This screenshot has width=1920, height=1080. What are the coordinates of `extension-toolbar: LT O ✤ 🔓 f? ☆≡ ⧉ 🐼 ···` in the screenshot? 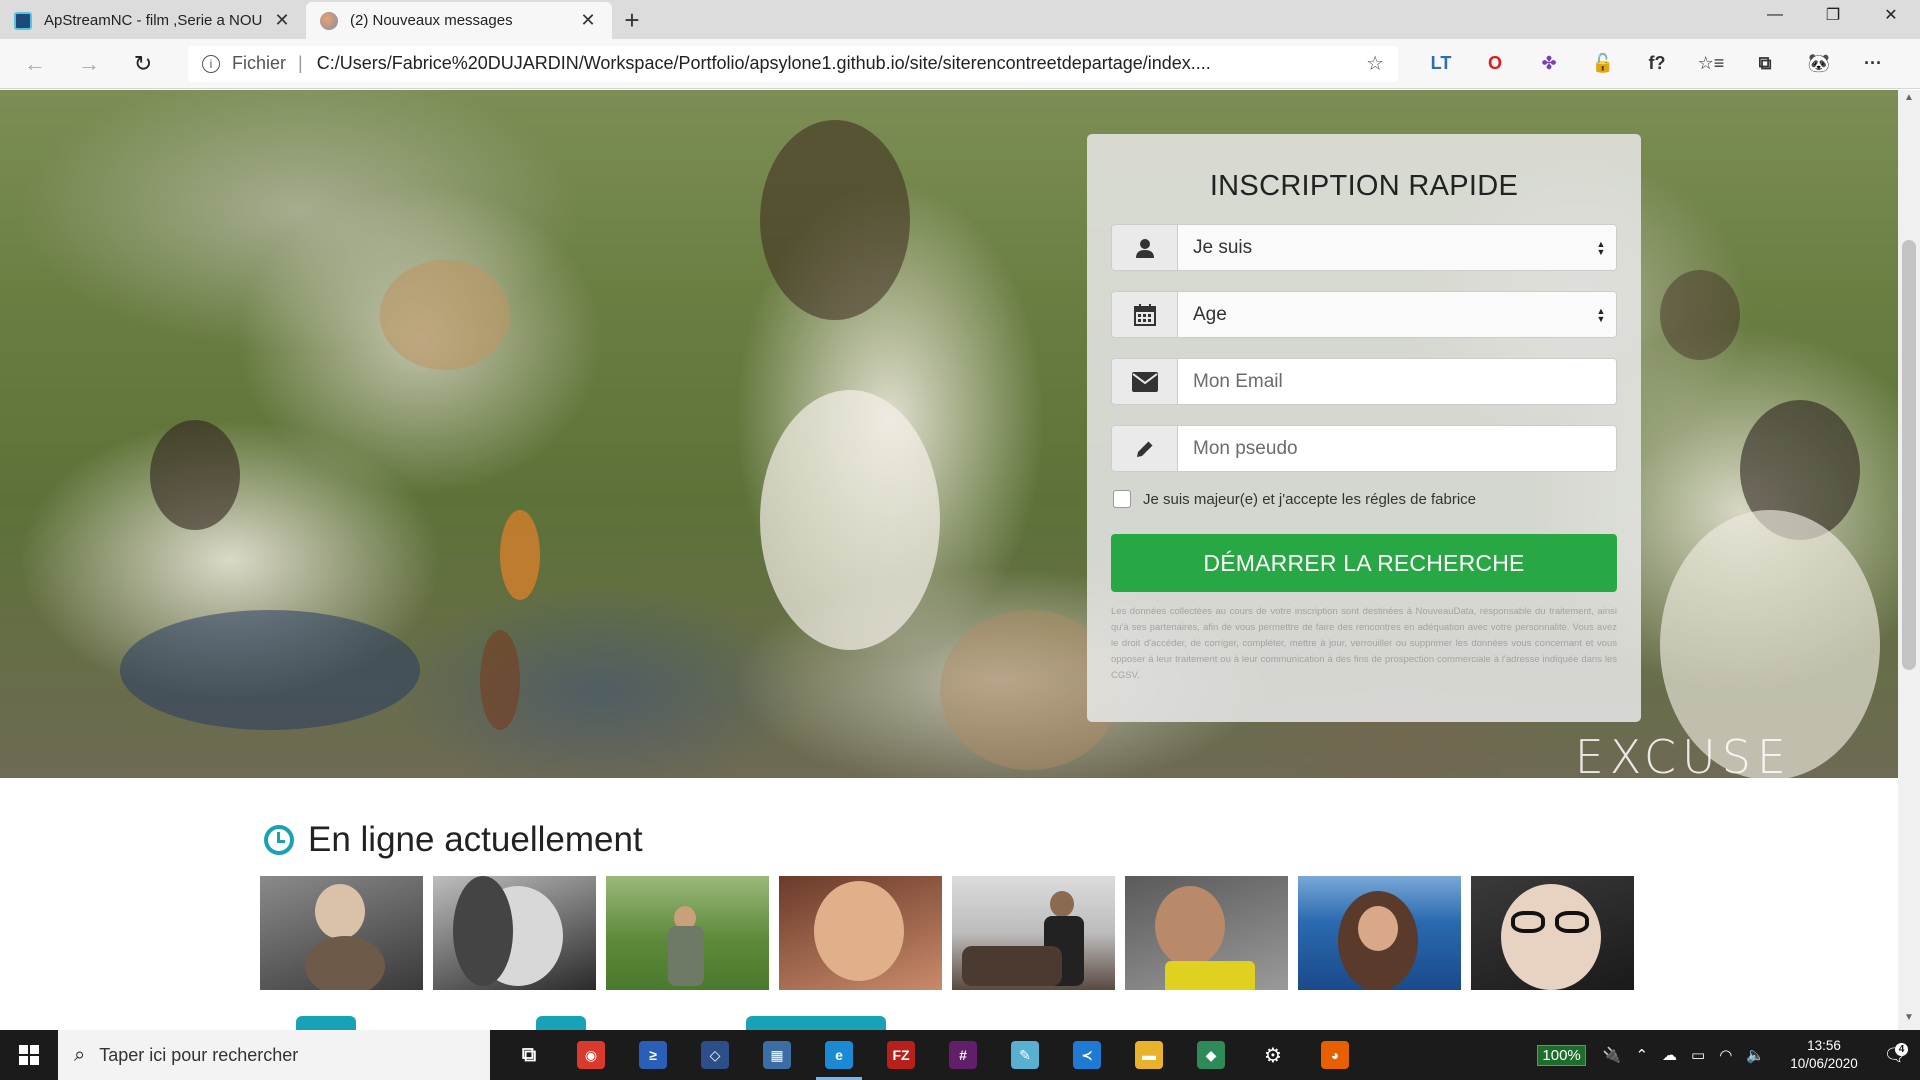 It's located at (1657, 64).